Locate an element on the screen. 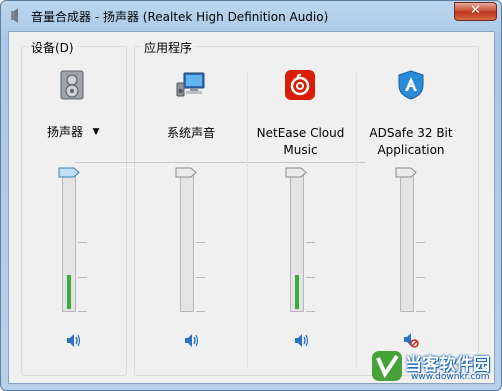 This screenshot has width=502, height=391. app-name: 系统声音 is located at coordinates (190, 133).